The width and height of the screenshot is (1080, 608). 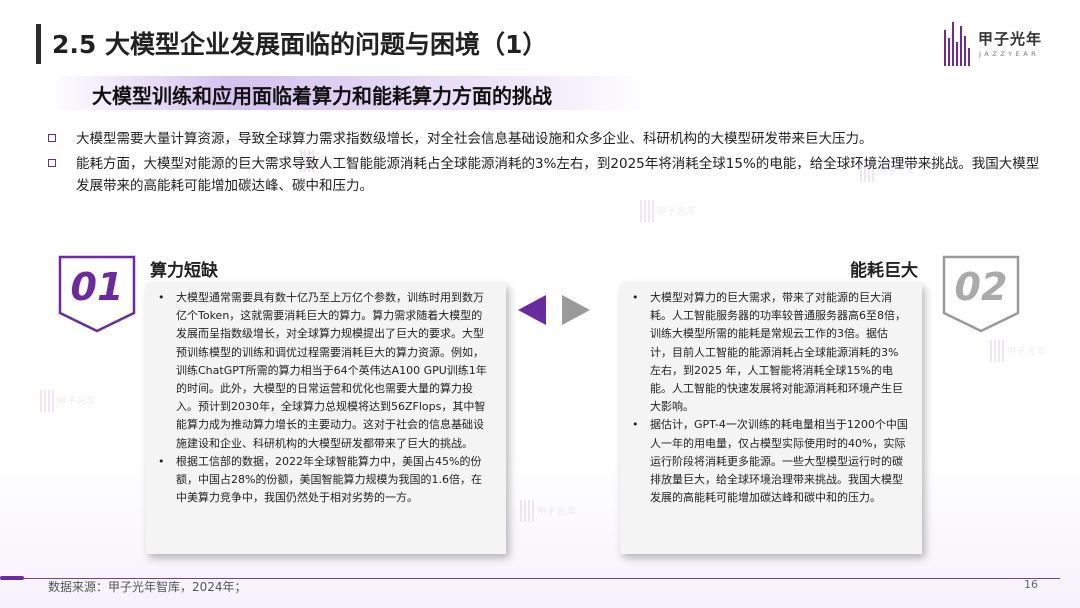 I want to click on section-heading-energy: 能耗巨大, so click(x=884, y=271).